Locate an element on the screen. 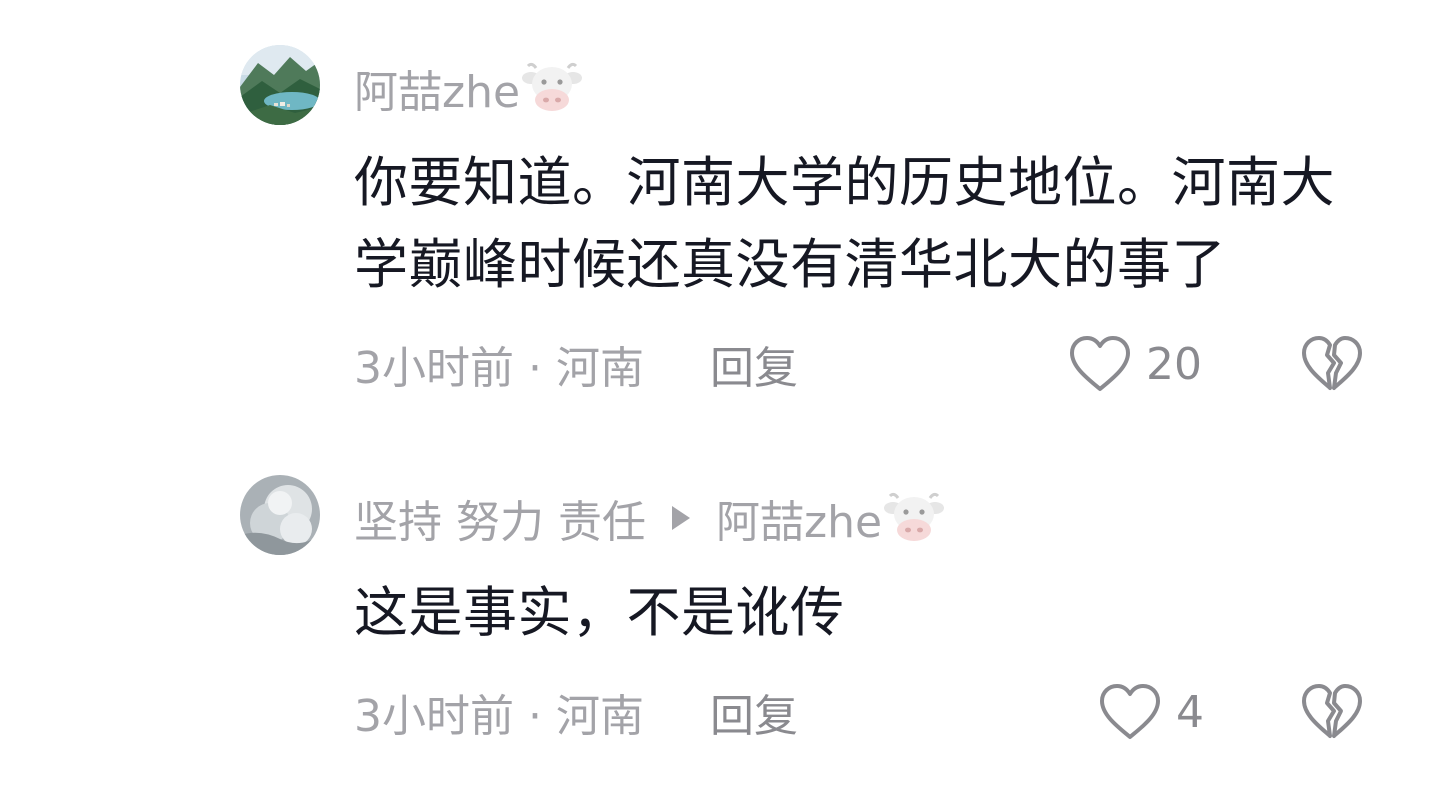  username-row: 坚持 努力 责任 阿喆zhe is located at coordinates (649, 518).